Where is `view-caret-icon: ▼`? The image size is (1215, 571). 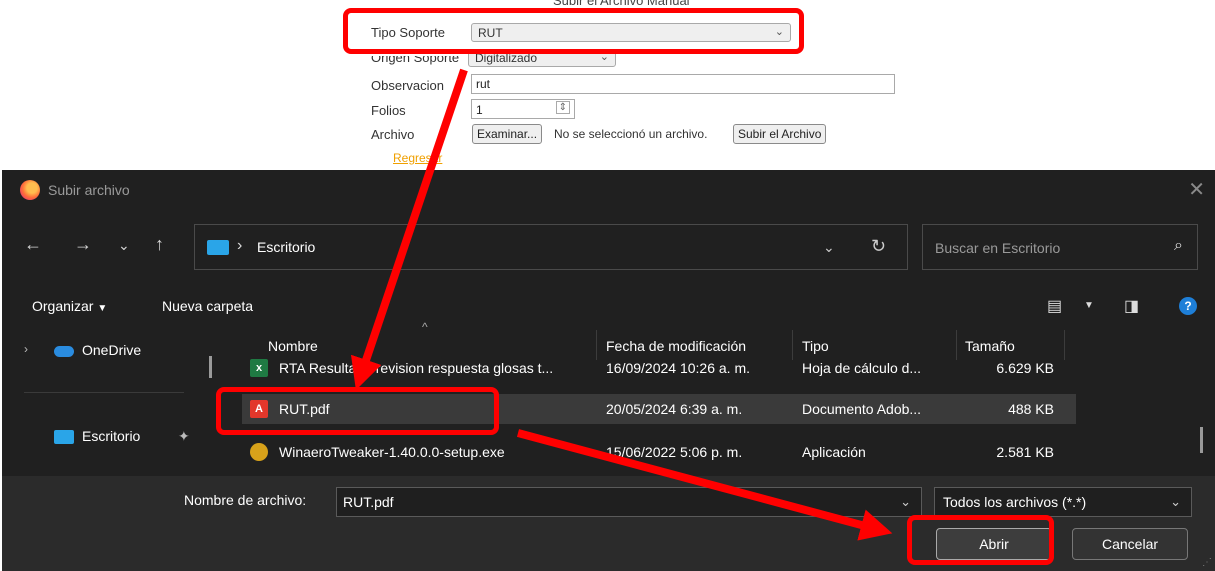
view-caret-icon: ▼ is located at coordinates (1089, 305).